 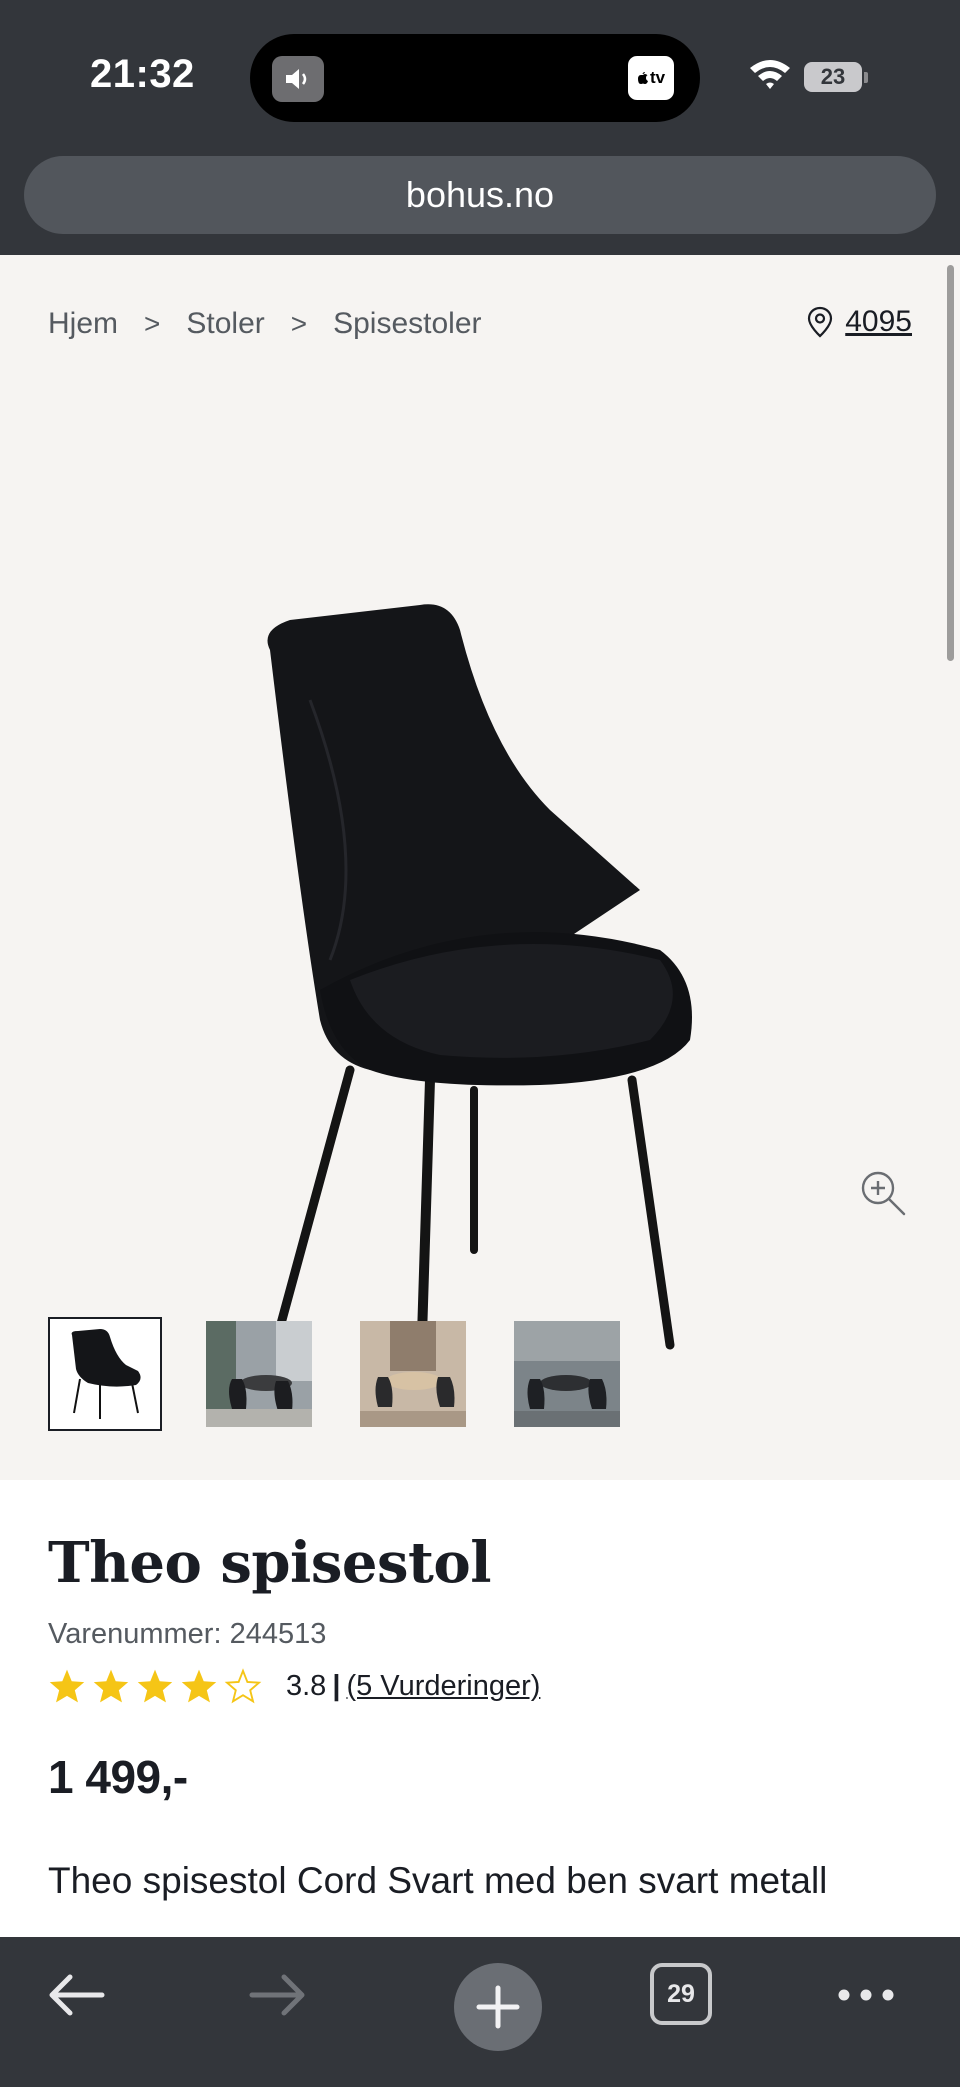 I want to click on tab-count: 29, so click(x=681, y=1993).